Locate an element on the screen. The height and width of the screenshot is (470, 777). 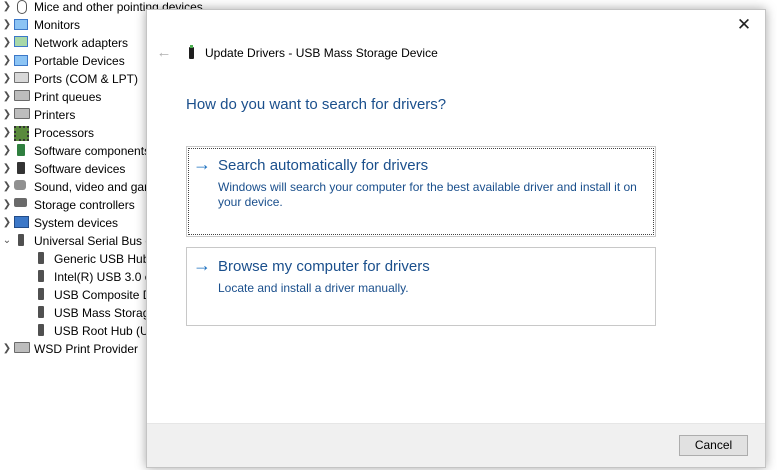
tree-item-monitors: ❯ Monitors is located at coordinates (40, 25).